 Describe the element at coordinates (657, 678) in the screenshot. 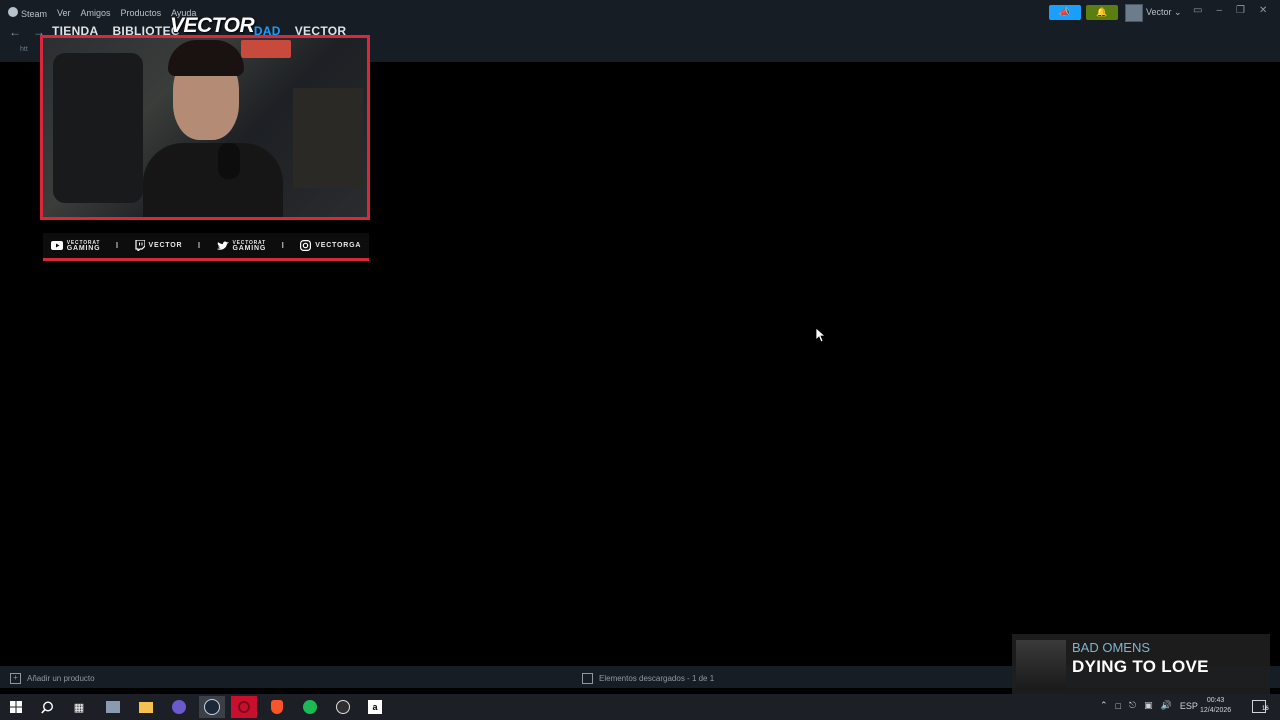

I see `downloads-label: Elementos descargados - 1 de 1` at that location.